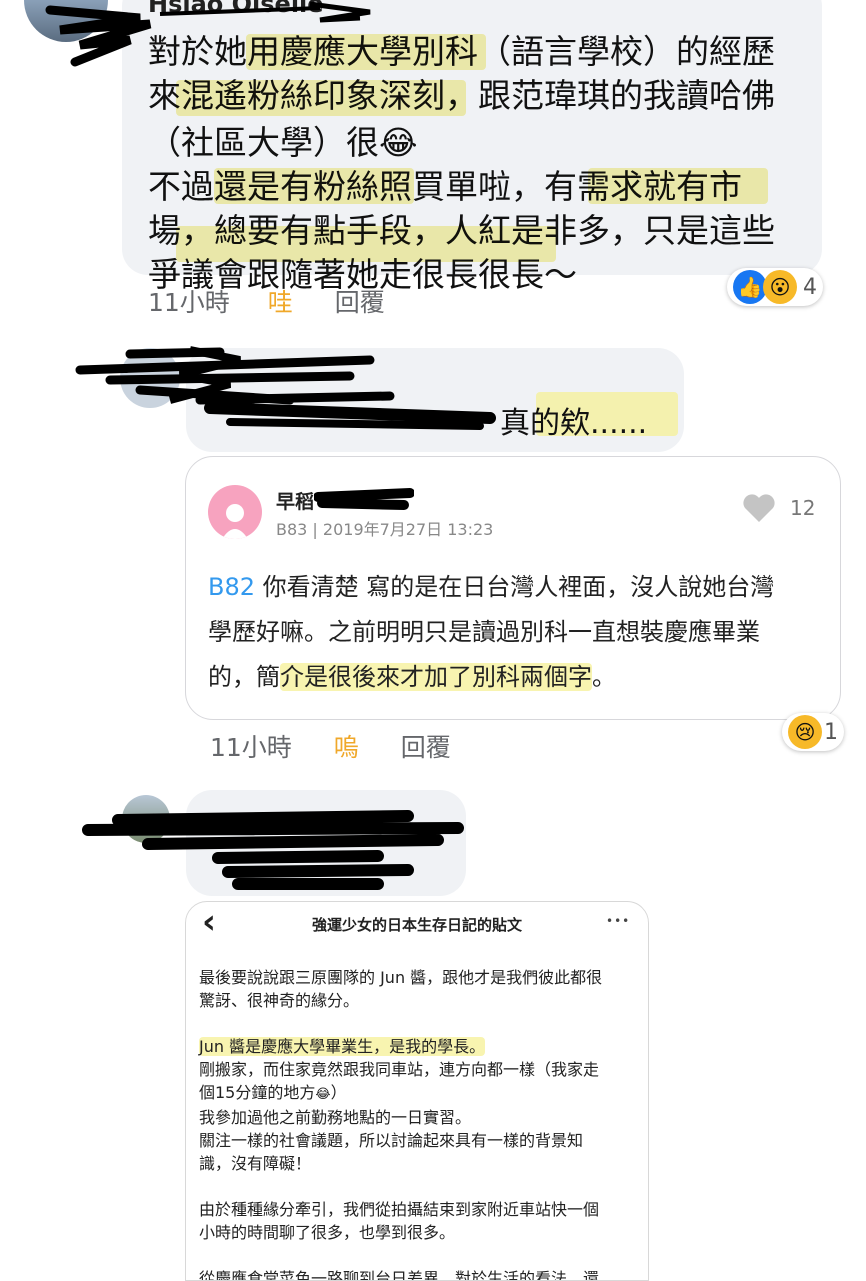 The height and width of the screenshot is (1281, 866). I want to click on reaction-count: 1, so click(831, 732).